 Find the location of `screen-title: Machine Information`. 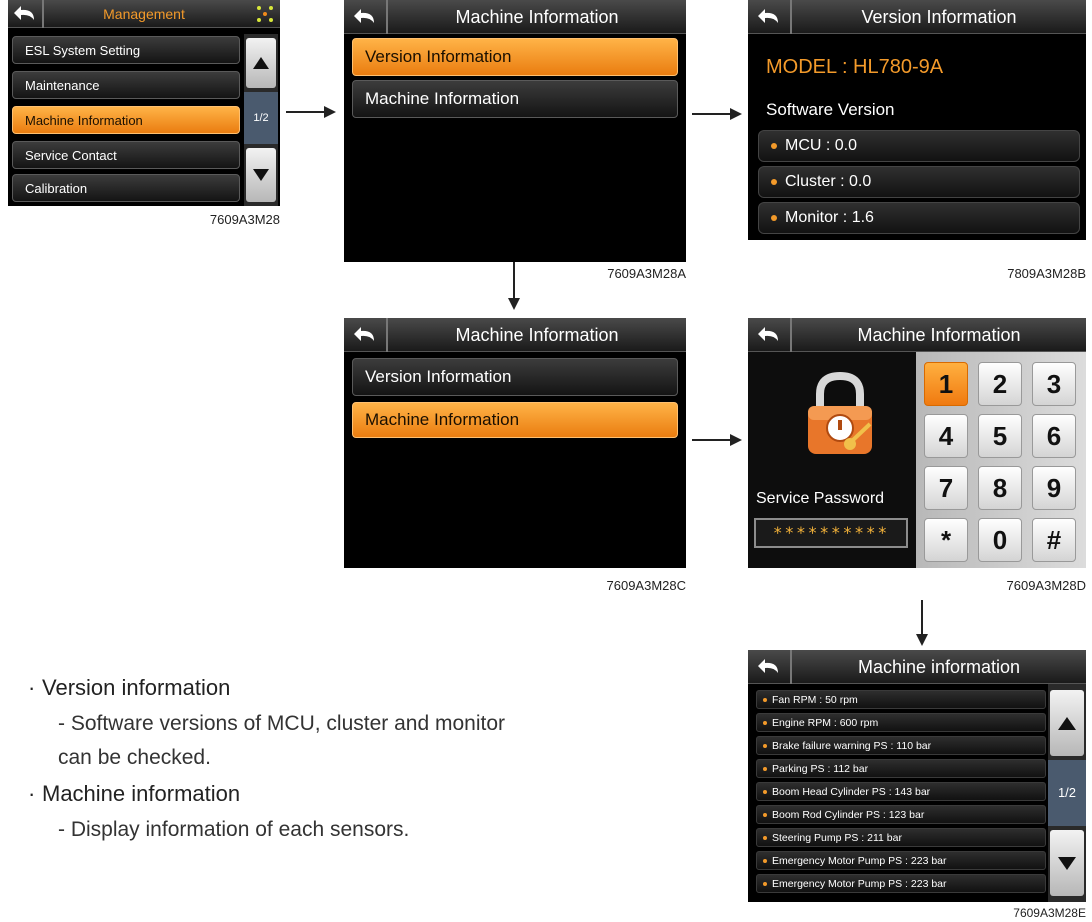

screen-title: Machine Information is located at coordinates (537, 17).